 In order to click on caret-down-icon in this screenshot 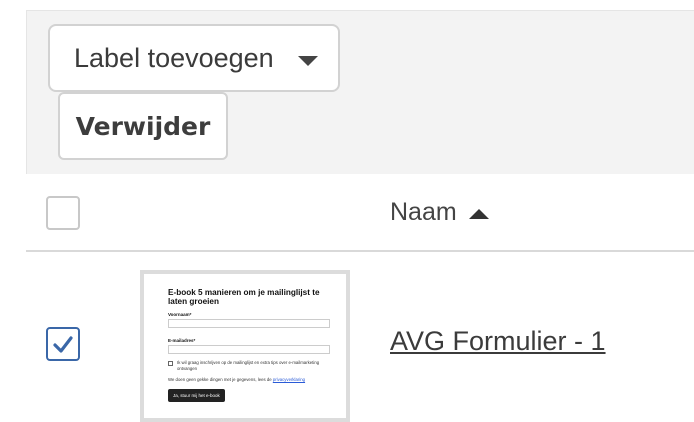, I will do `click(308, 61)`.